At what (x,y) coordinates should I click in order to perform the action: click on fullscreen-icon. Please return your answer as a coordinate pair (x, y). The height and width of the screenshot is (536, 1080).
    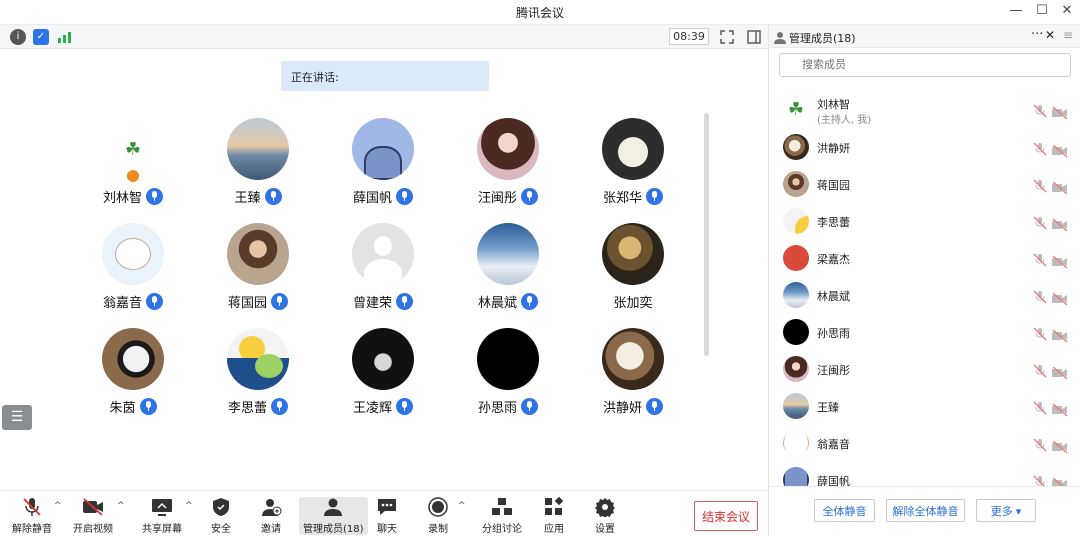
    Looking at the image, I should click on (727, 37).